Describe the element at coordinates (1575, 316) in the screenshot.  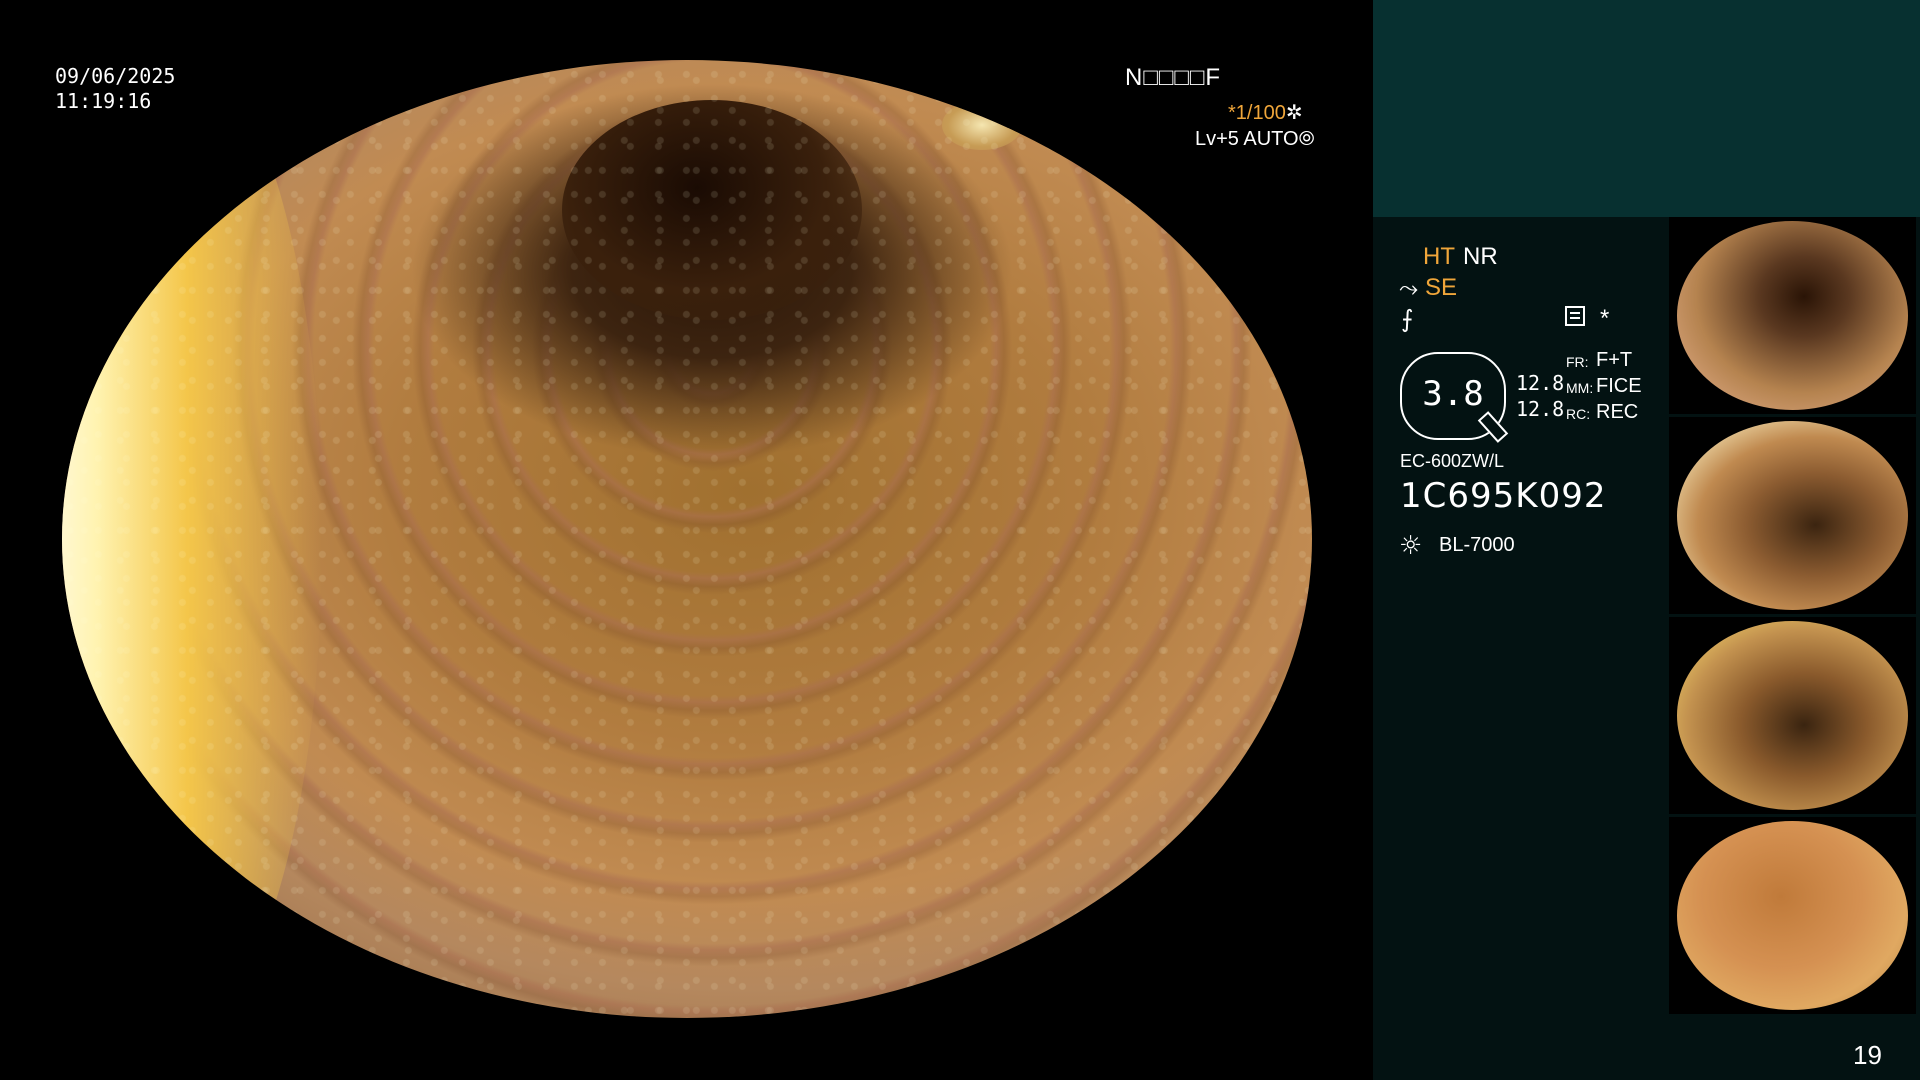
I see `menu-icon` at that location.